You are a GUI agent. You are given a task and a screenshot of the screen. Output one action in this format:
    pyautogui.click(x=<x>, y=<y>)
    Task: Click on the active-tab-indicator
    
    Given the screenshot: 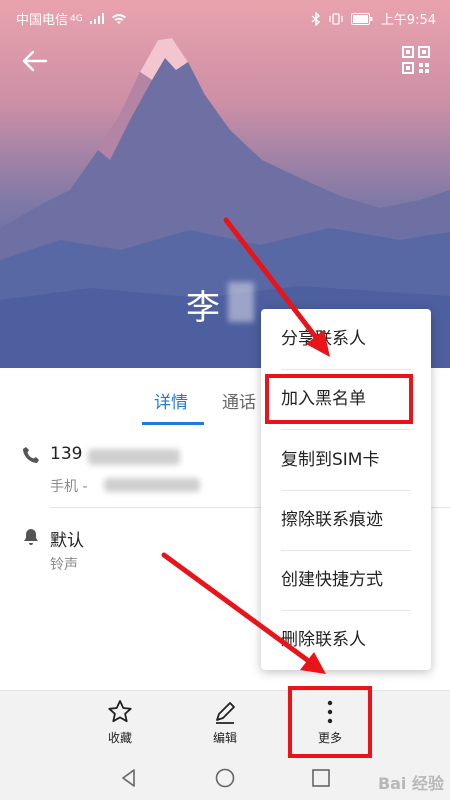 What is the action you would take?
    pyautogui.click(x=173, y=423)
    